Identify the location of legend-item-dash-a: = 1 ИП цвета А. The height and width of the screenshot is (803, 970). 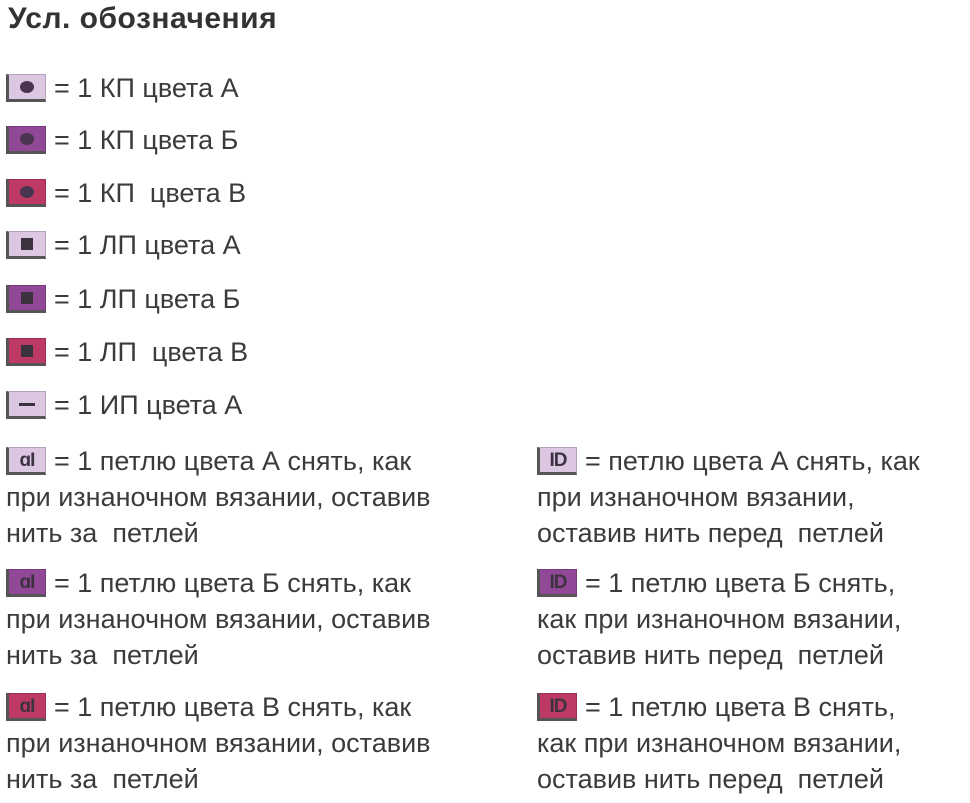
(124, 405).